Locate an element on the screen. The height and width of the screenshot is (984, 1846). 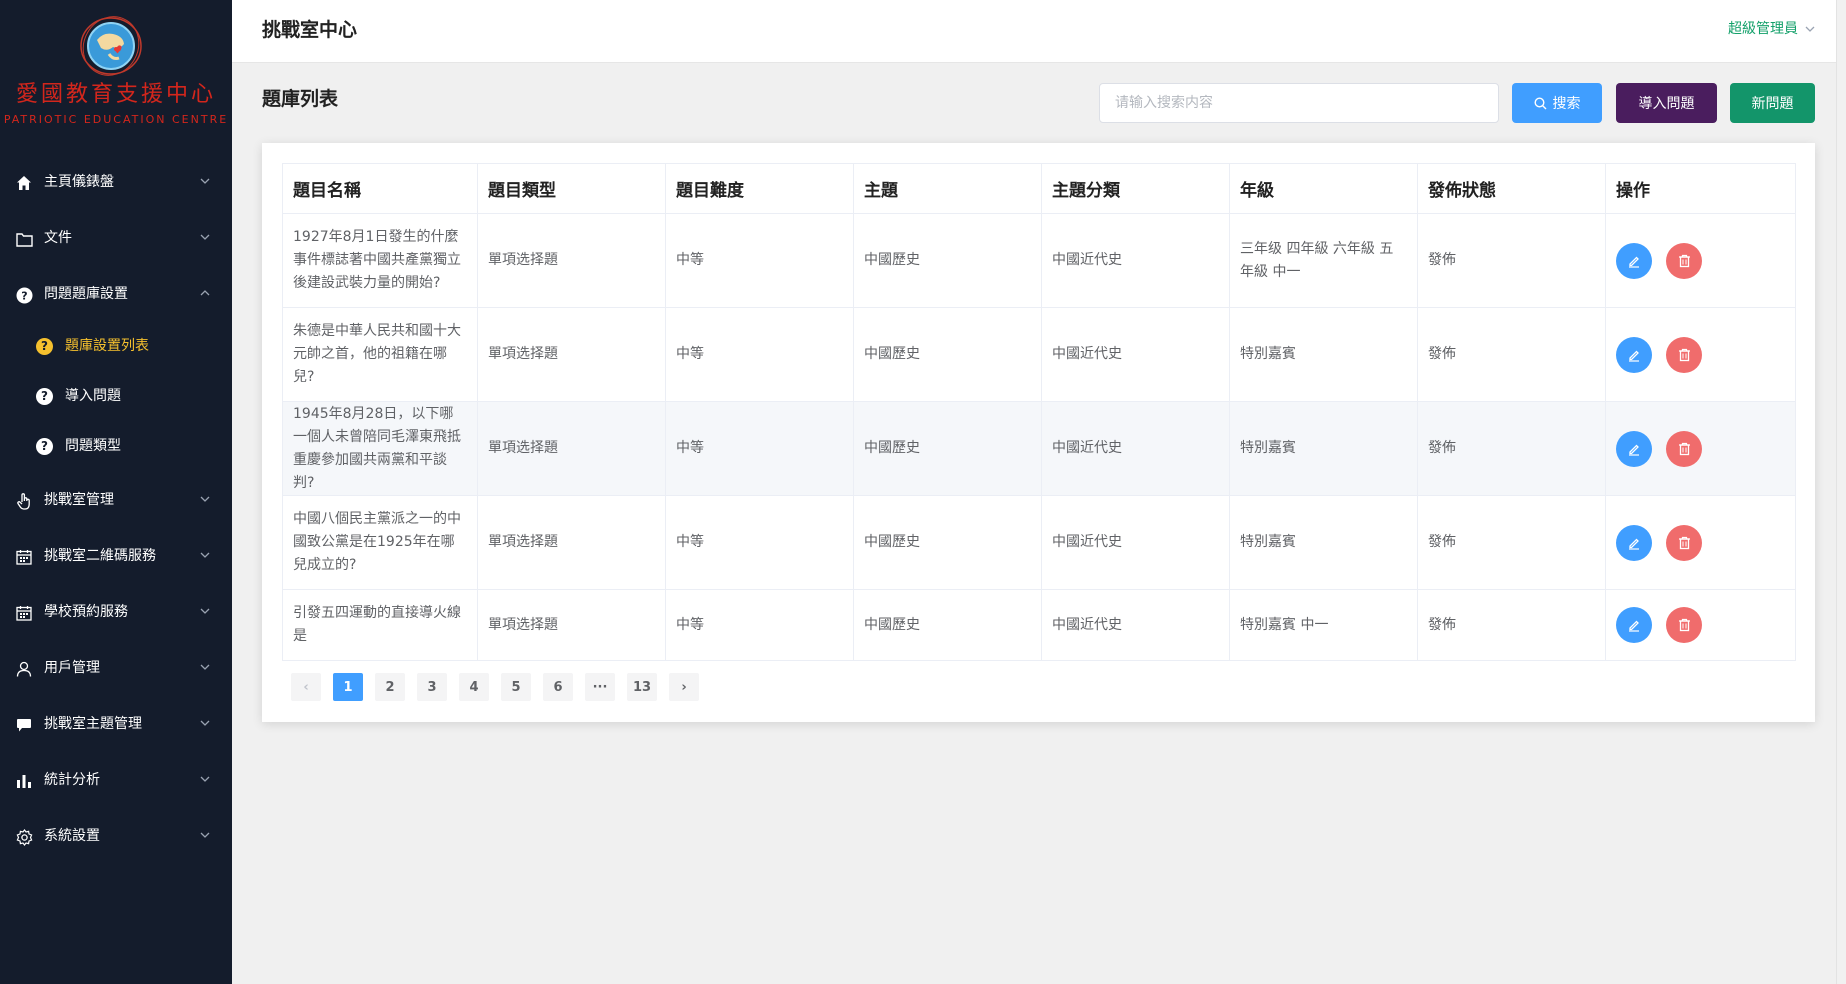
sidebar-item-topics: 挑戰室主題管理 is located at coordinates (116, 724).